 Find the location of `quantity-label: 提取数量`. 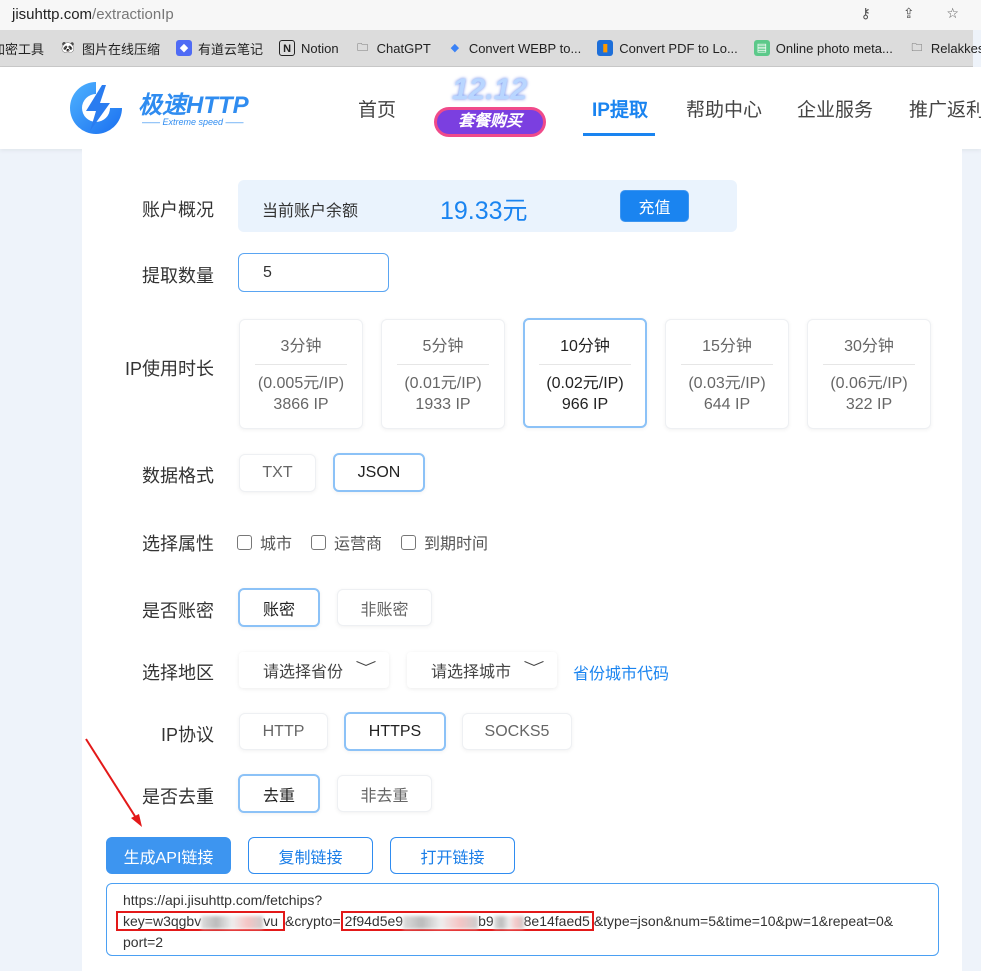

quantity-label: 提取数量 is located at coordinates (178, 276).